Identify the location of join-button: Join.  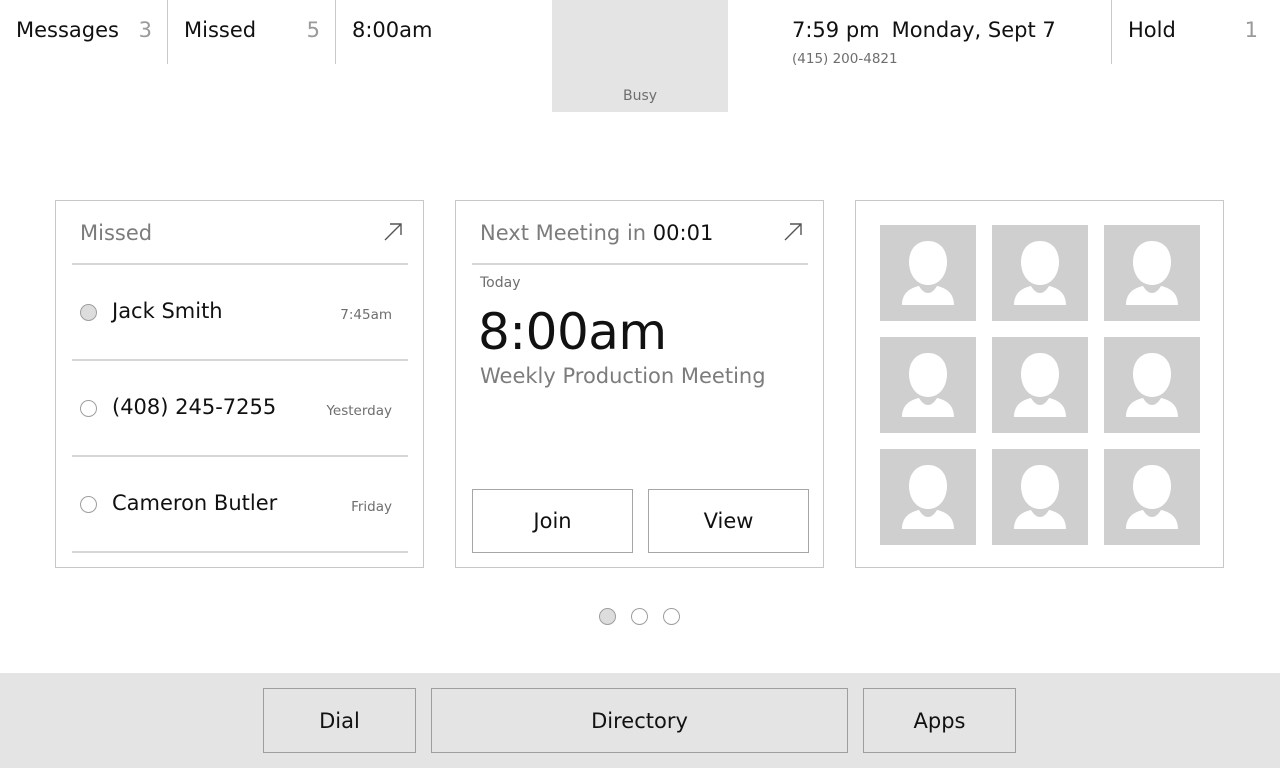
(552, 521).